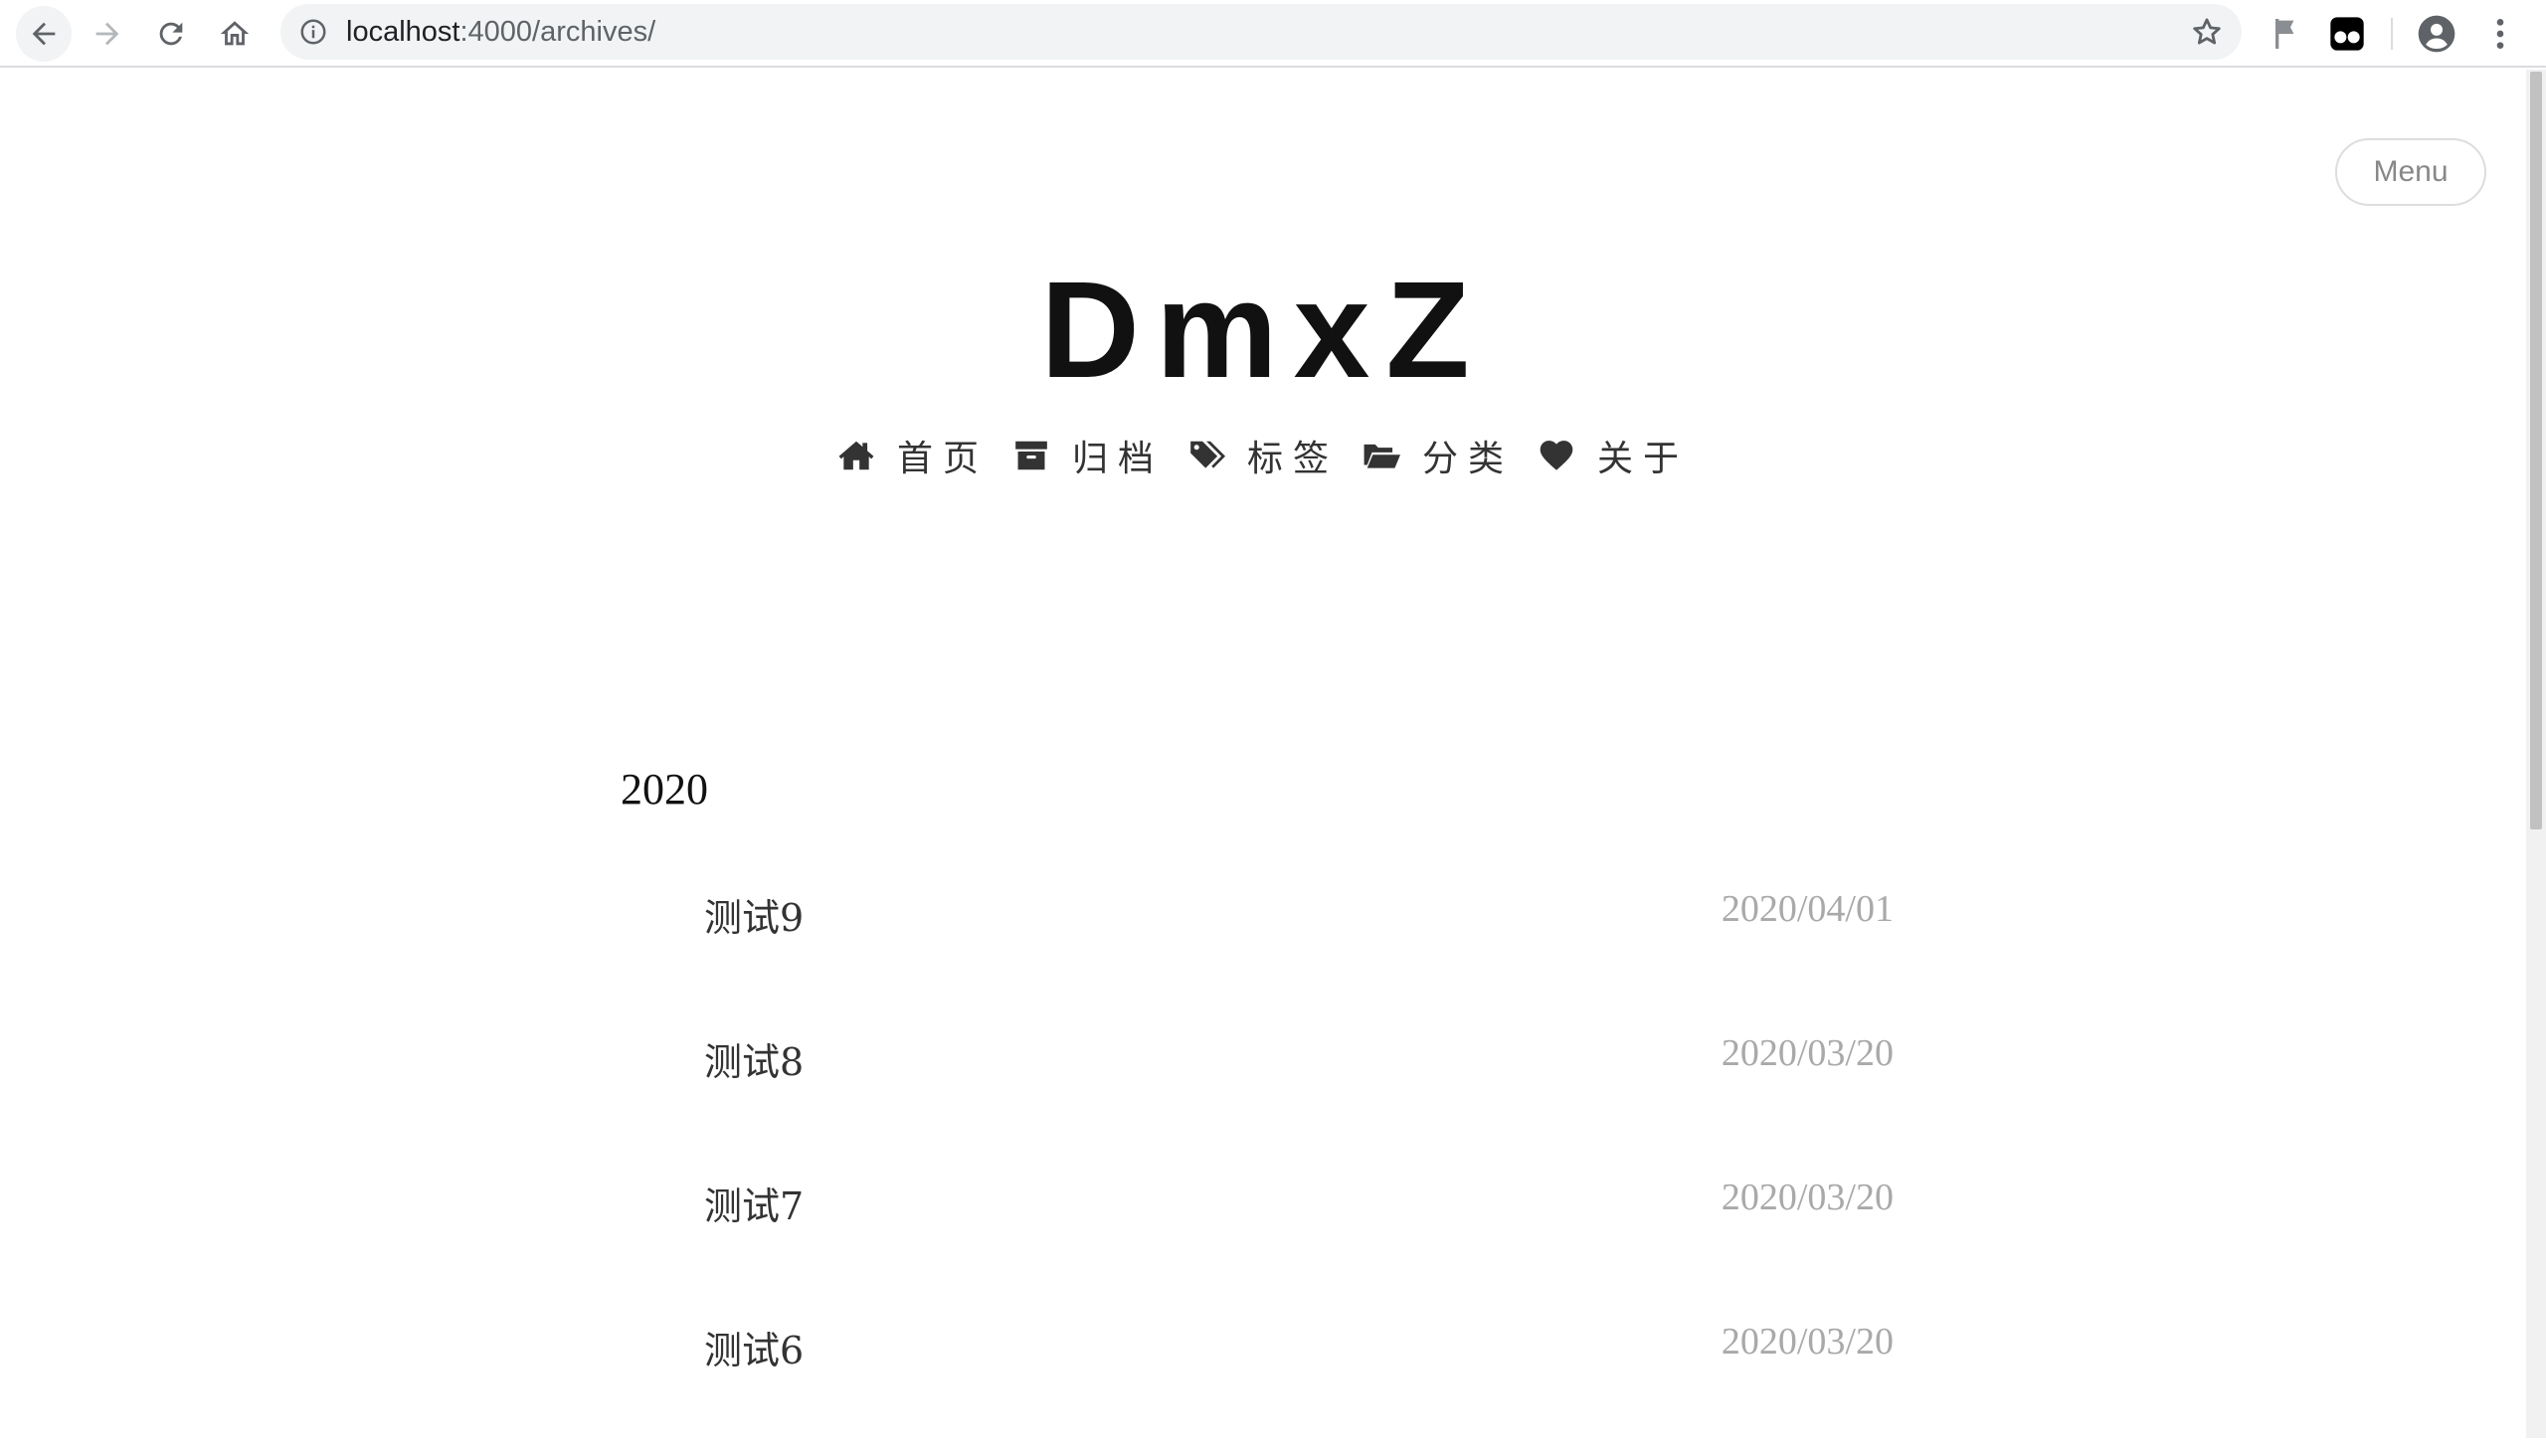  Describe the element at coordinates (1207, 454) in the screenshot. I see `tags-icon` at that location.